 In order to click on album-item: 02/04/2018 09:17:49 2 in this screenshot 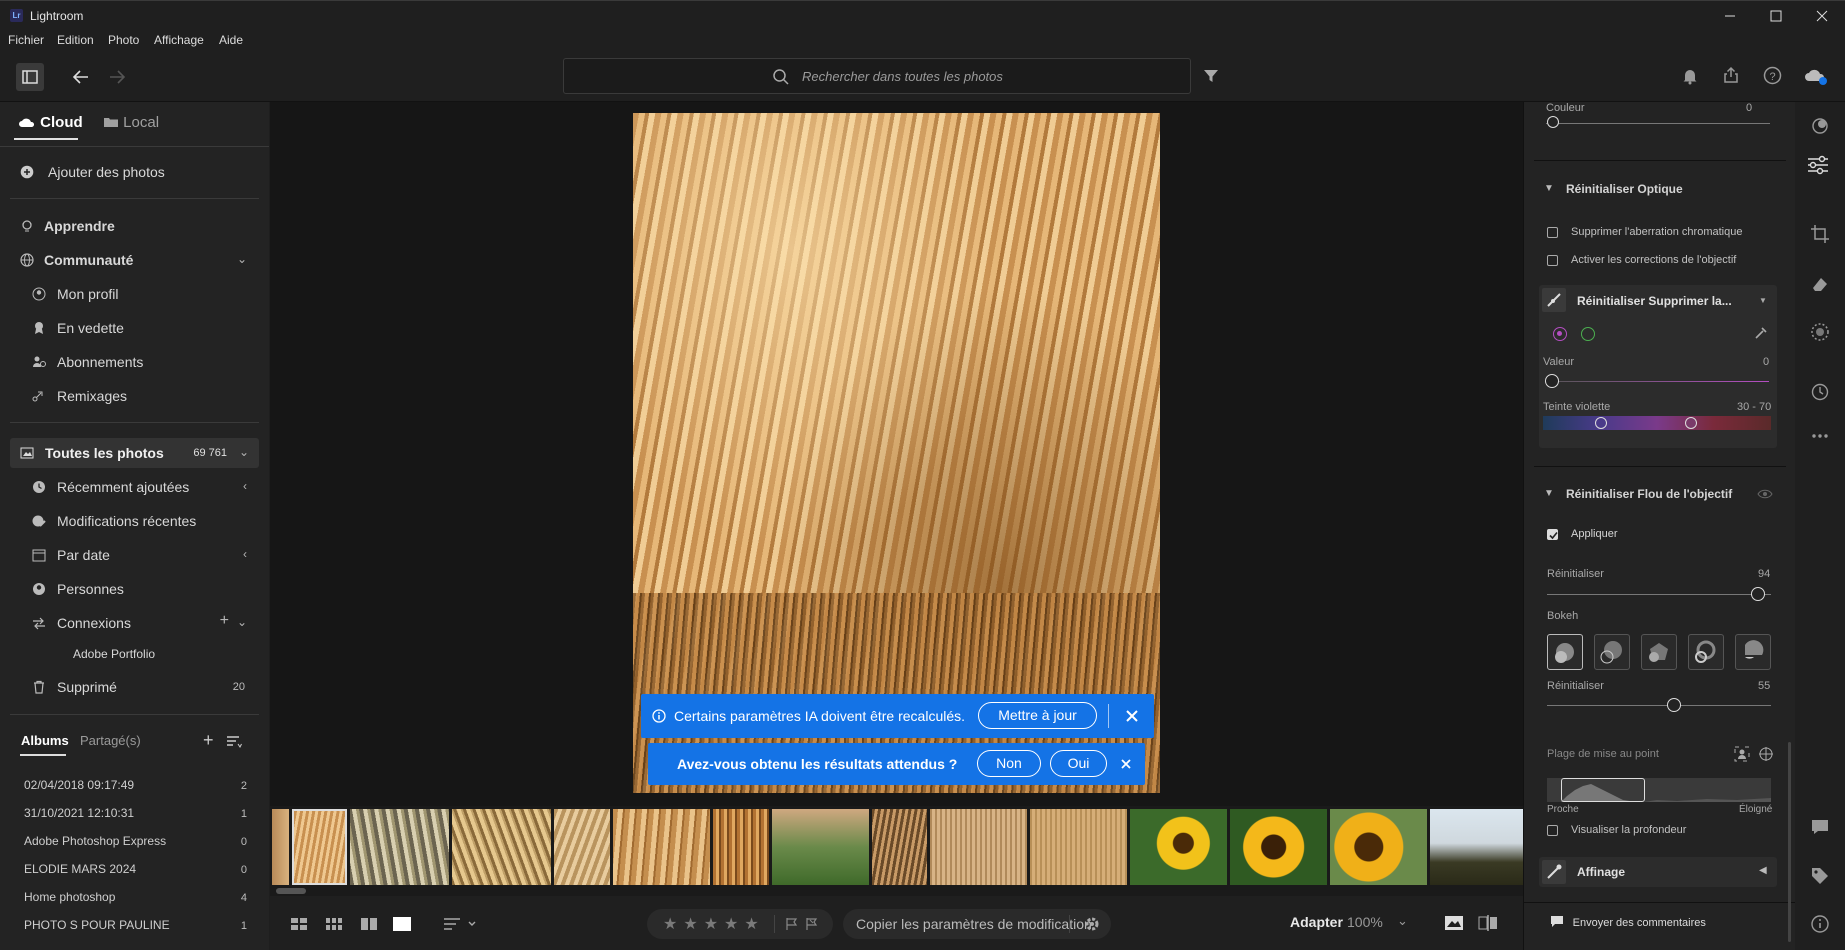, I will do `click(134, 786)`.